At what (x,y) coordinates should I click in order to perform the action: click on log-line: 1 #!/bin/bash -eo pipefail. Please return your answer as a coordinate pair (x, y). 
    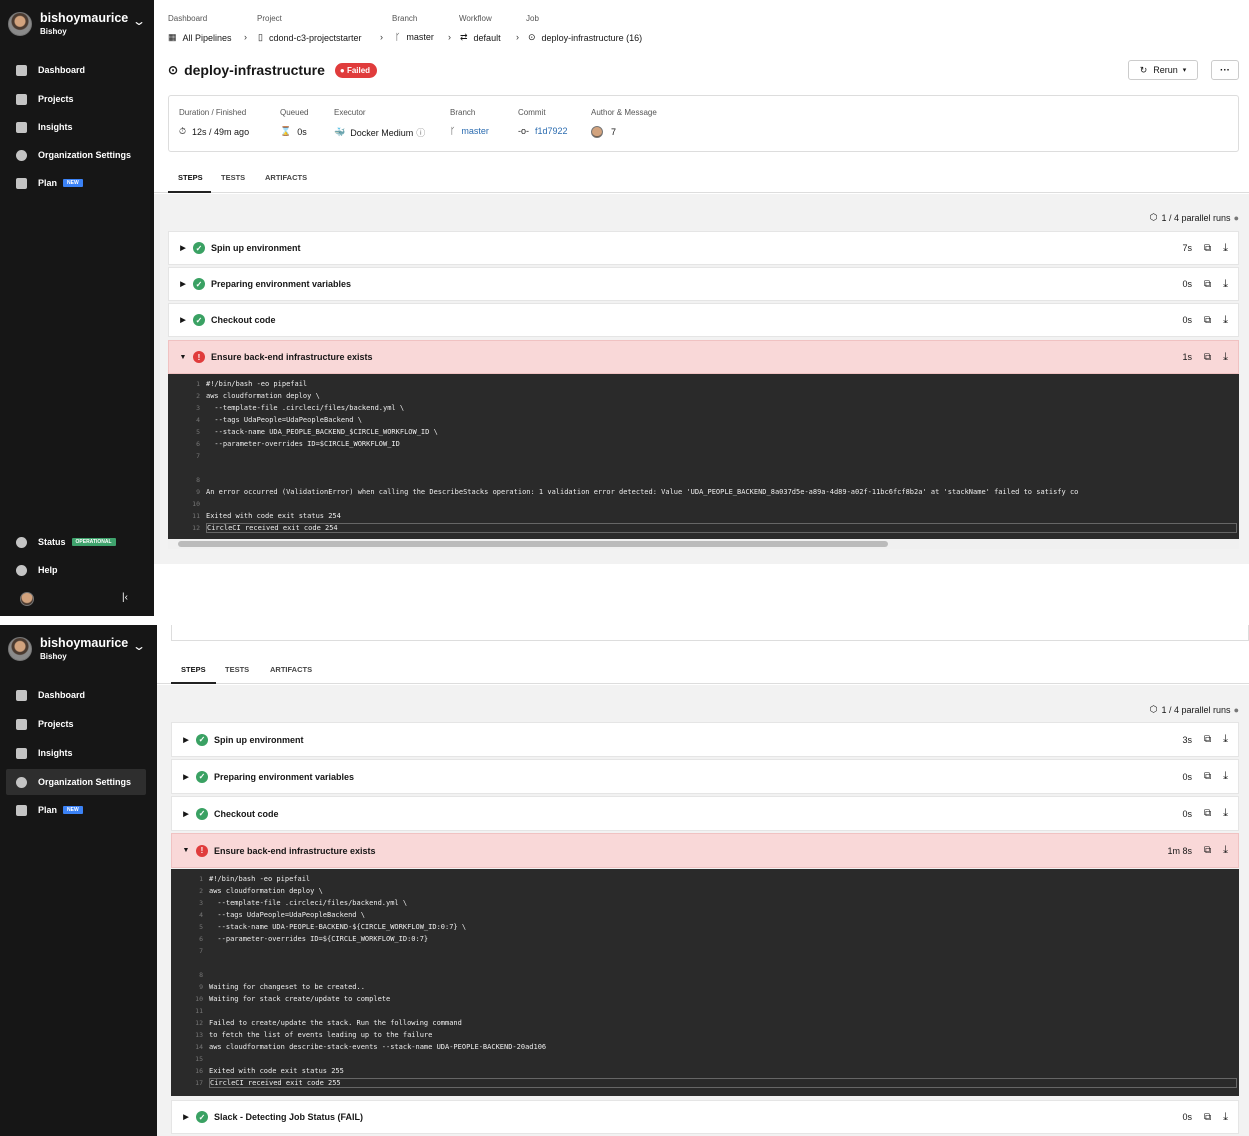
    Looking at the image, I should click on (255, 879).